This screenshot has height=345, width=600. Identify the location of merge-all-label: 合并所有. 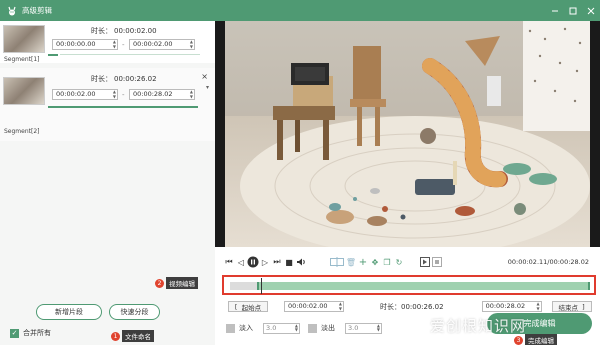
(37, 333).